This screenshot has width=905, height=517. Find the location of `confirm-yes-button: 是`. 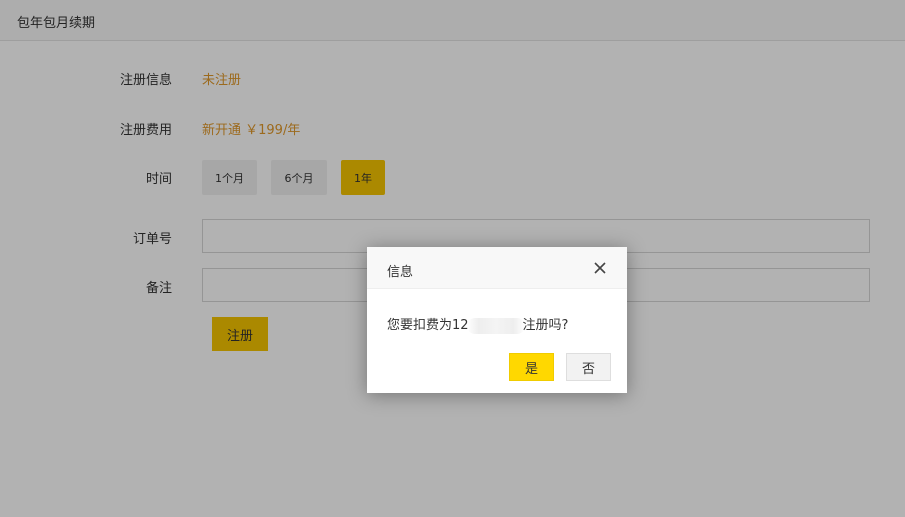

confirm-yes-button: 是 is located at coordinates (531, 367).